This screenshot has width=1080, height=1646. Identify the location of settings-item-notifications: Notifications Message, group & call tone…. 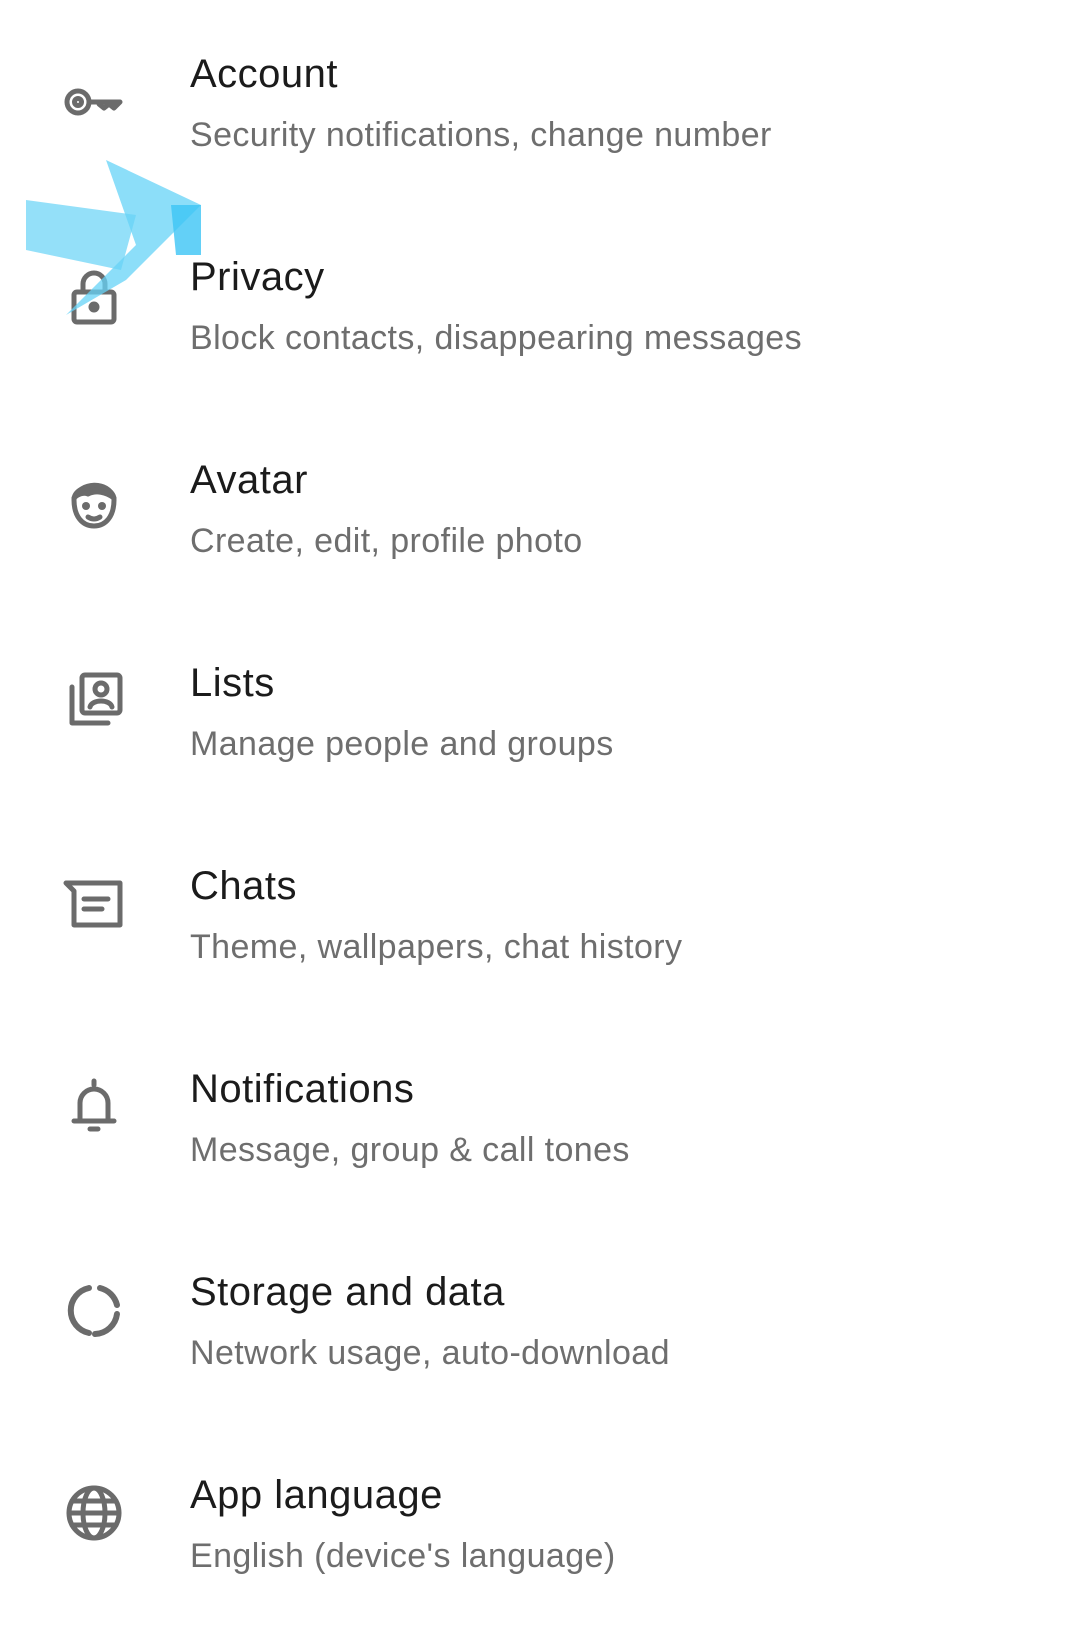
(540, 1116).